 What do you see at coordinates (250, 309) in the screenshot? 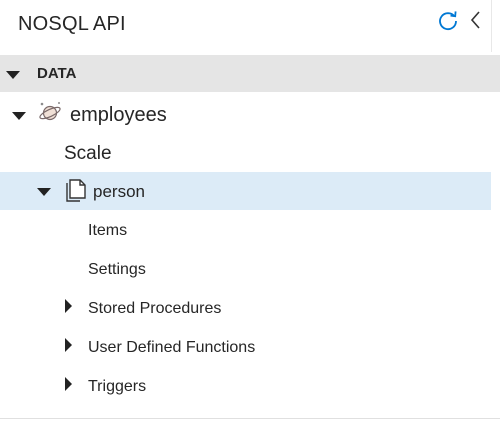
I see `tree-item-stored-procedures: Stored Procedures` at bounding box center [250, 309].